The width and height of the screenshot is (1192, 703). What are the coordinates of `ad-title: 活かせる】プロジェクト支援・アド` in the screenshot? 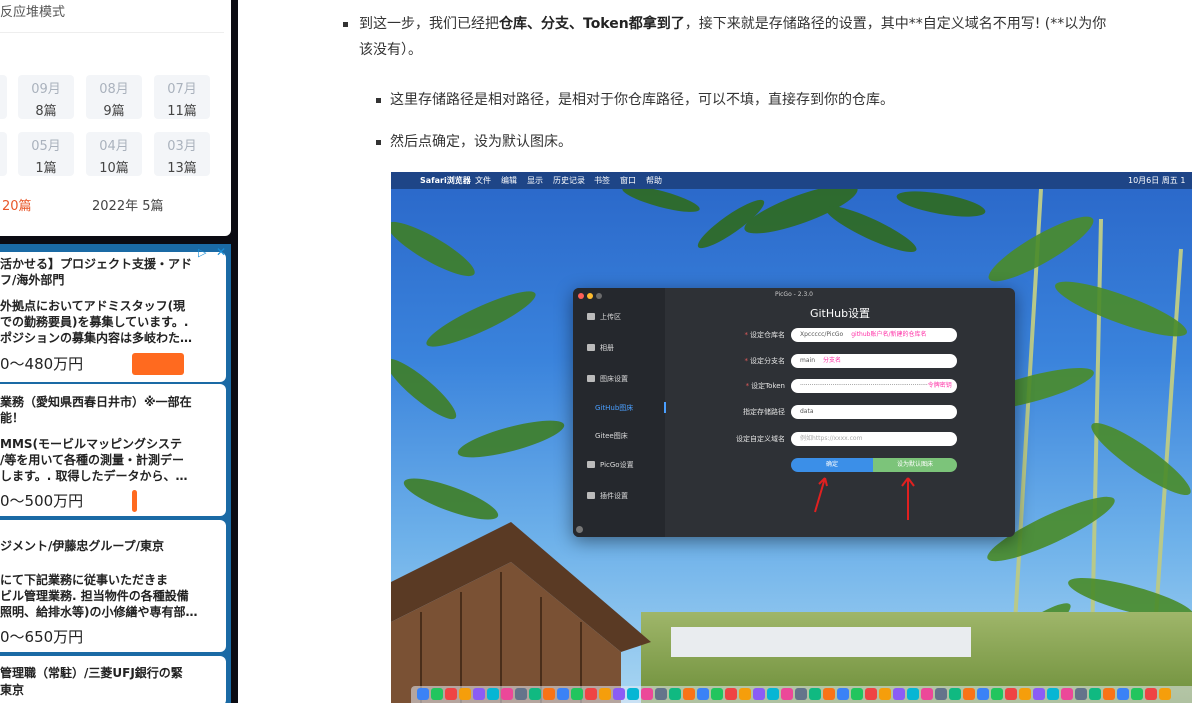 It's located at (96, 264).